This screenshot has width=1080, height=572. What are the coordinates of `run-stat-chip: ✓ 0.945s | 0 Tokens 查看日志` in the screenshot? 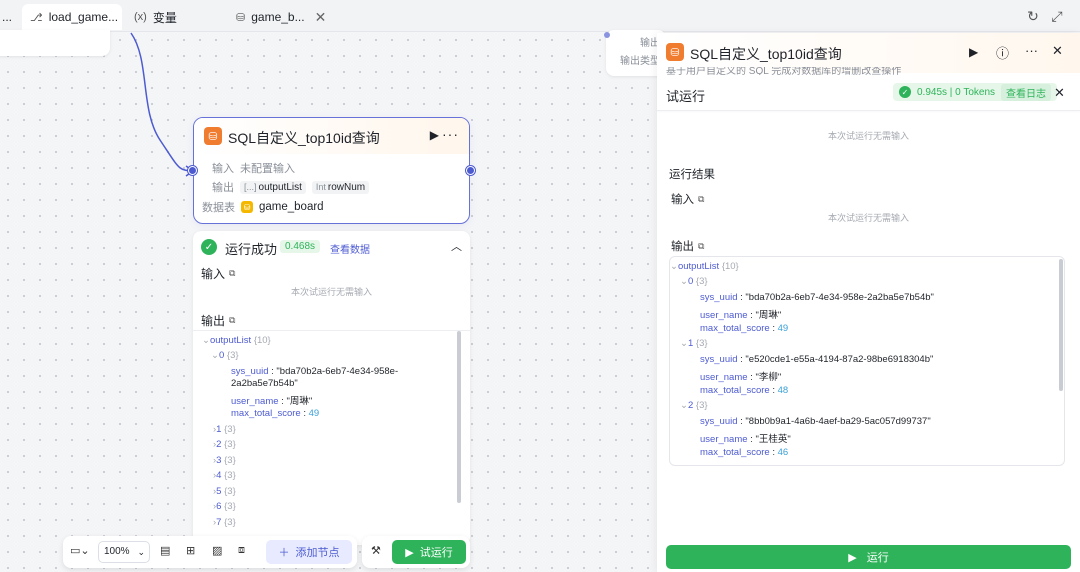 It's located at (975, 92).